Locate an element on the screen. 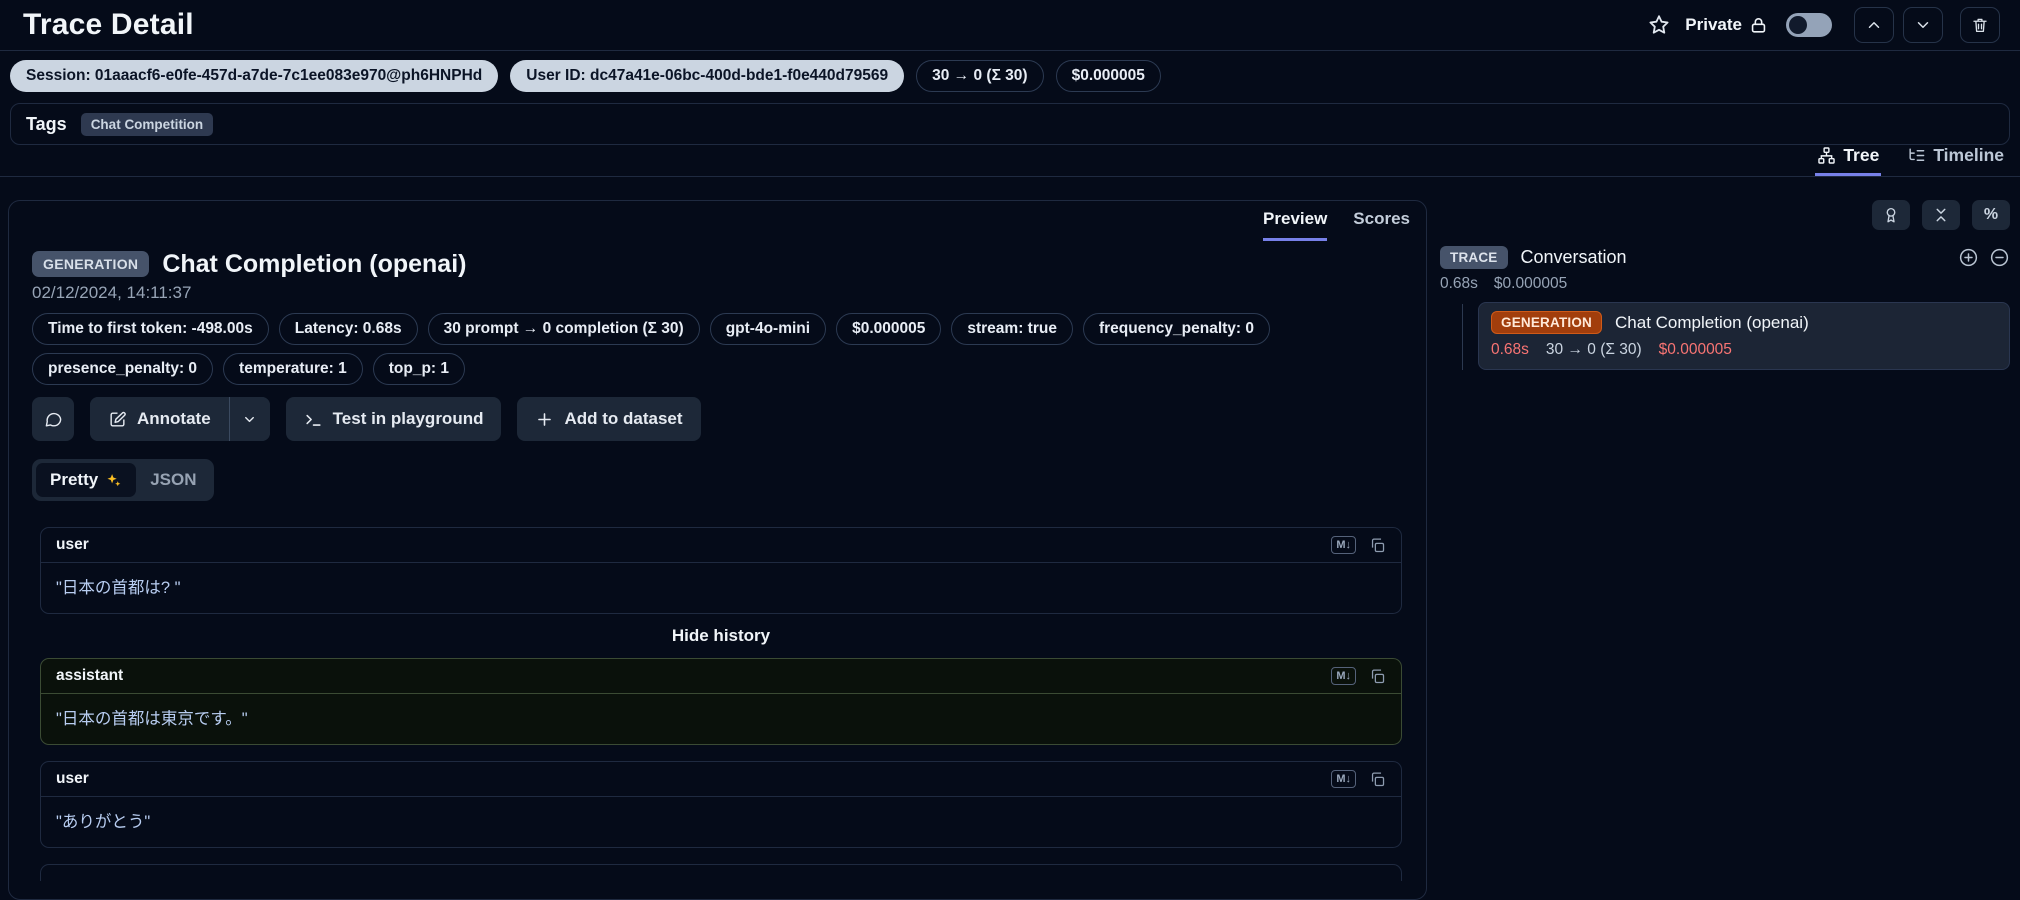 The height and width of the screenshot is (900, 2020). privacy-toggle is located at coordinates (1809, 25).